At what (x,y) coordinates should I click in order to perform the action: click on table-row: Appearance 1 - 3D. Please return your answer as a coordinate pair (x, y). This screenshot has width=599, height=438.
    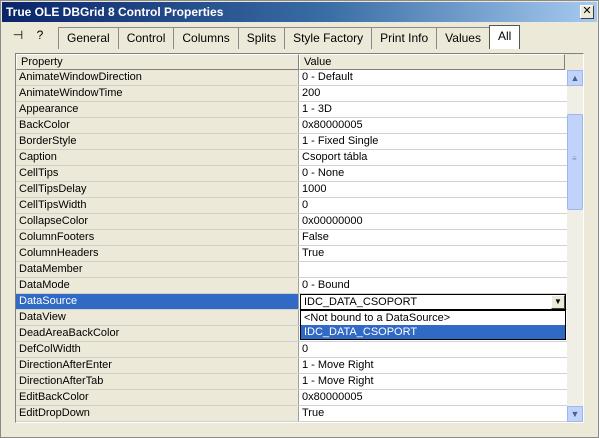
    Looking at the image, I should click on (291, 110).